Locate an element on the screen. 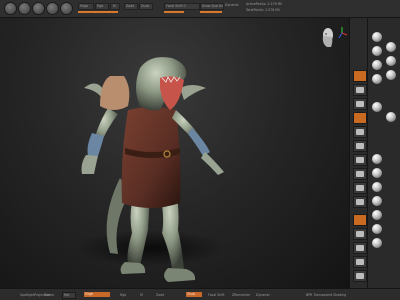 This screenshot has width=400, height=300. floor-icon is located at coordinates (360, 160).